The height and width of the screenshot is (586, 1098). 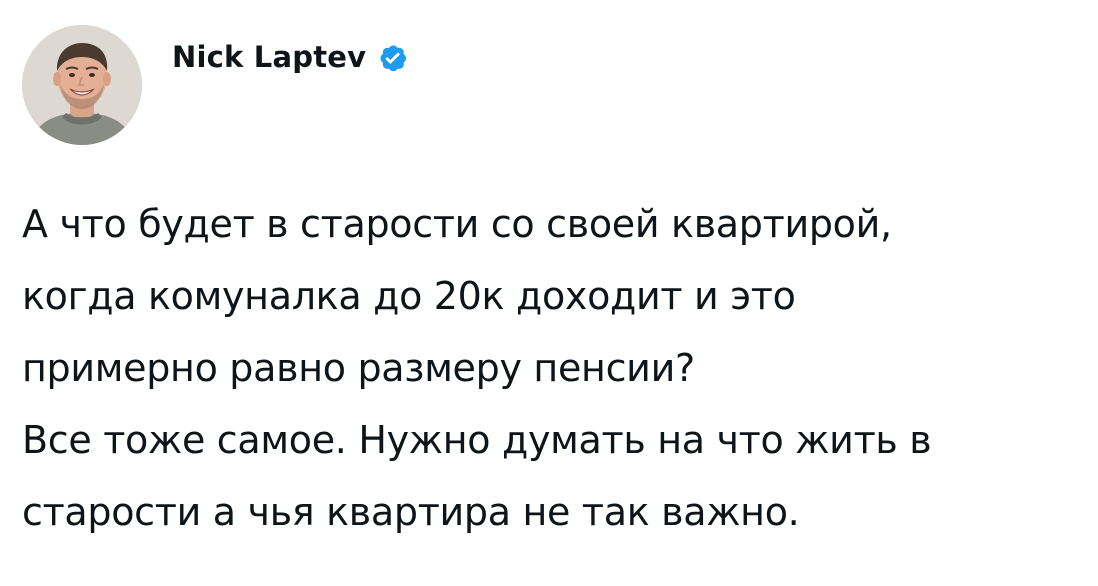 I want to click on author-name: Nick Laptev, so click(x=269, y=57).